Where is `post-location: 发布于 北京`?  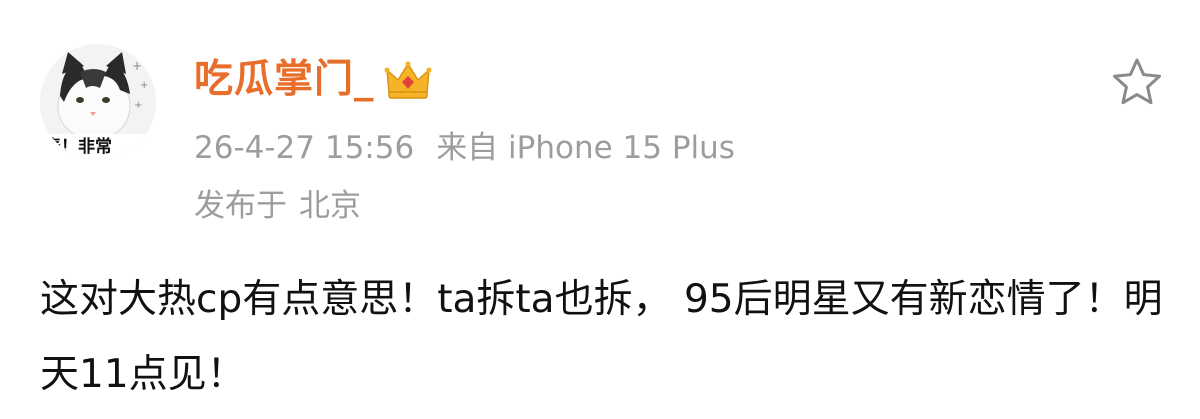 post-location: 发布于 北京 is located at coordinates (277, 206).